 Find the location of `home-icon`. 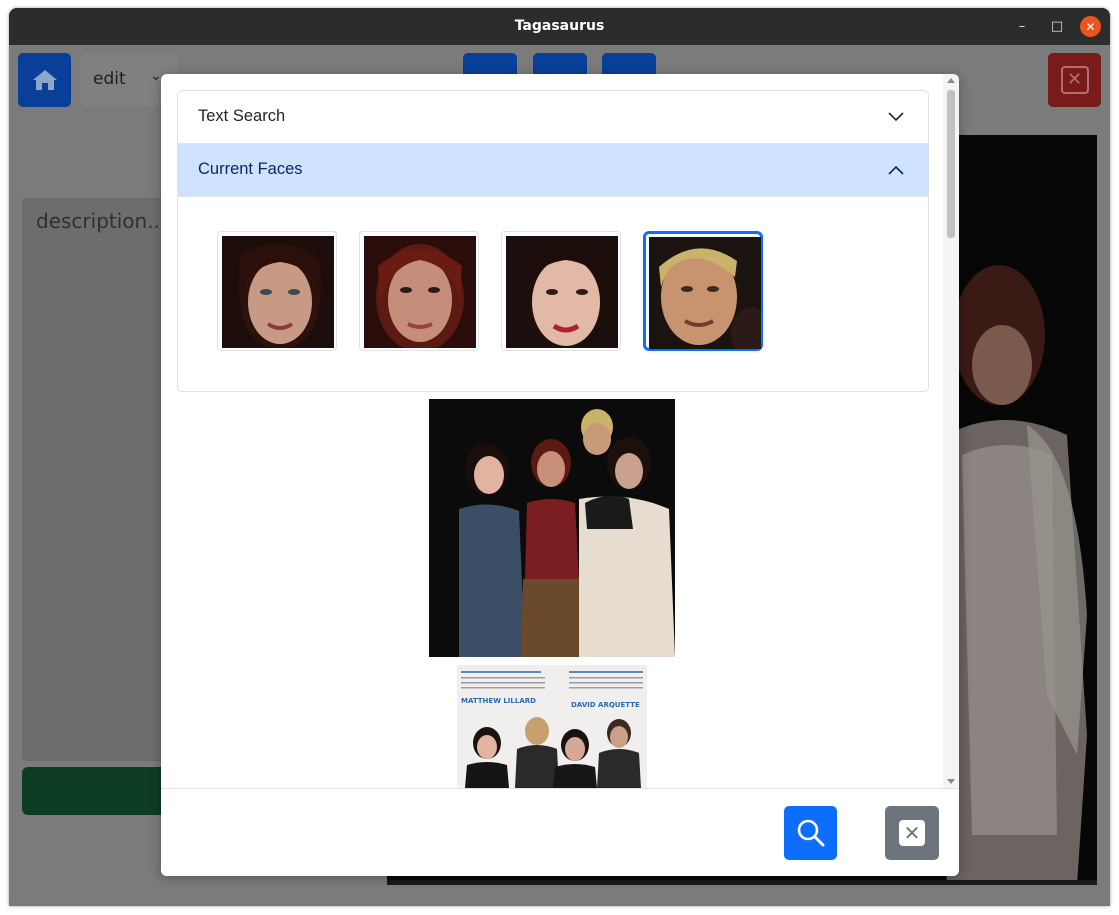

home-icon is located at coordinates (44, 80).